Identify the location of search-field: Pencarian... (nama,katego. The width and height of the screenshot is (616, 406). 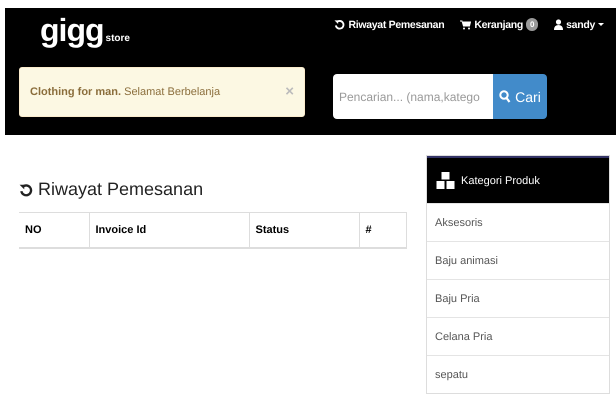
(413, 96).